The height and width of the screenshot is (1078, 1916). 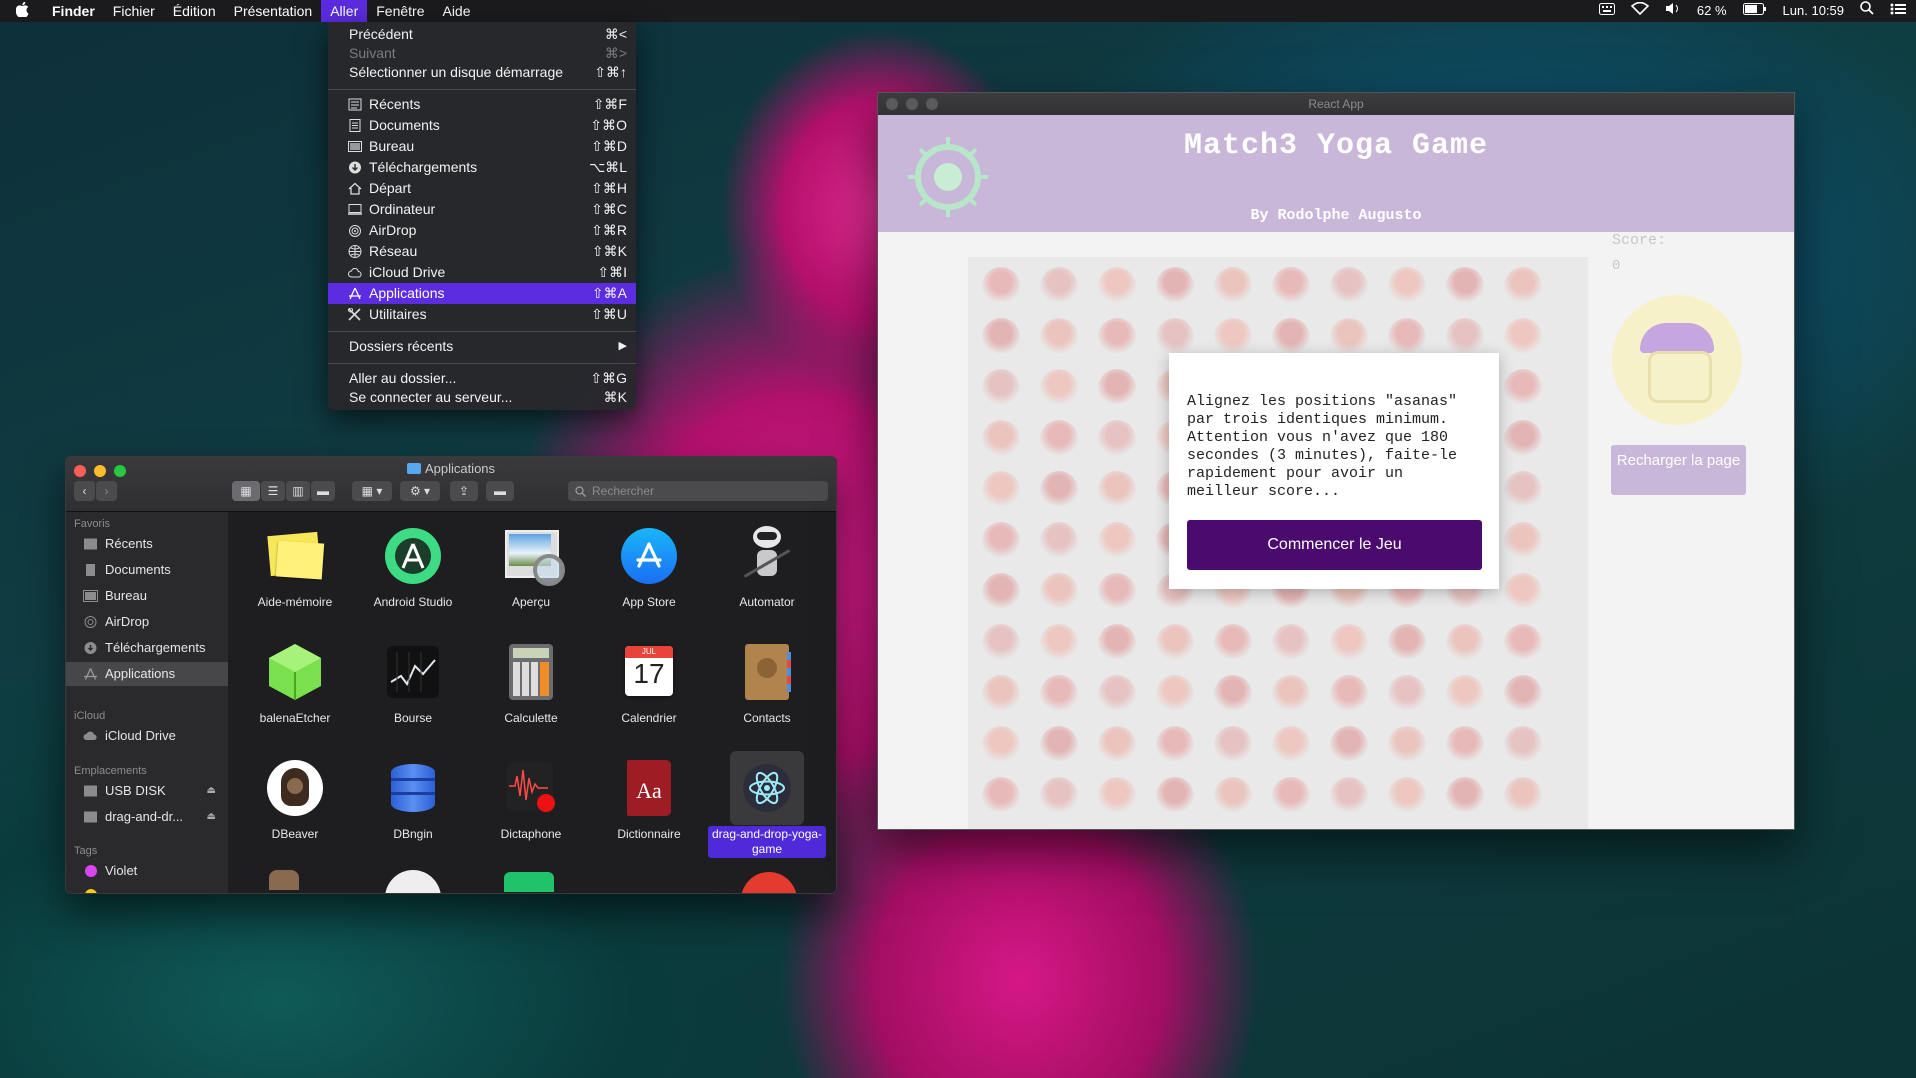 What do you see at coordinates (420, 491) in the screenshot?
I see `action-gear-button: ⚙ ▾` at bounding box center [420, 491].